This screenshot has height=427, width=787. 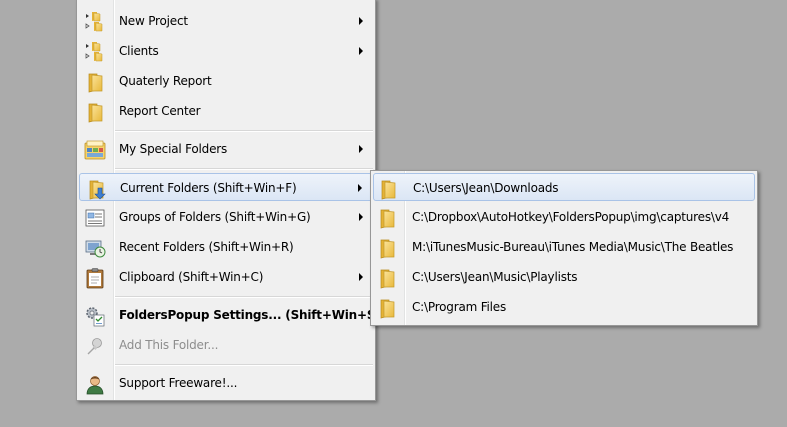 I want to click on menu-item-report-center: Report Center, so click(x=226, y=111).